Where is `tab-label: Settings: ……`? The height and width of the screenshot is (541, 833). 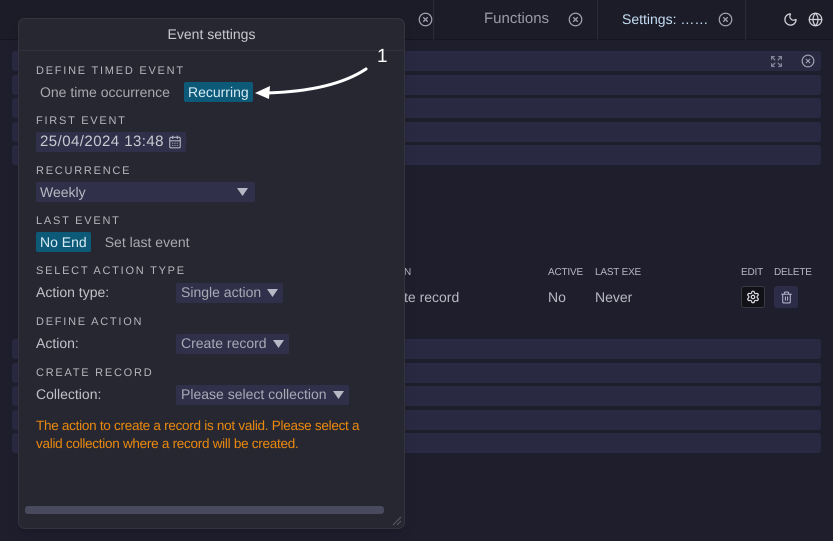
tab-label: Settings: …… is located at coordinates (665, 19).